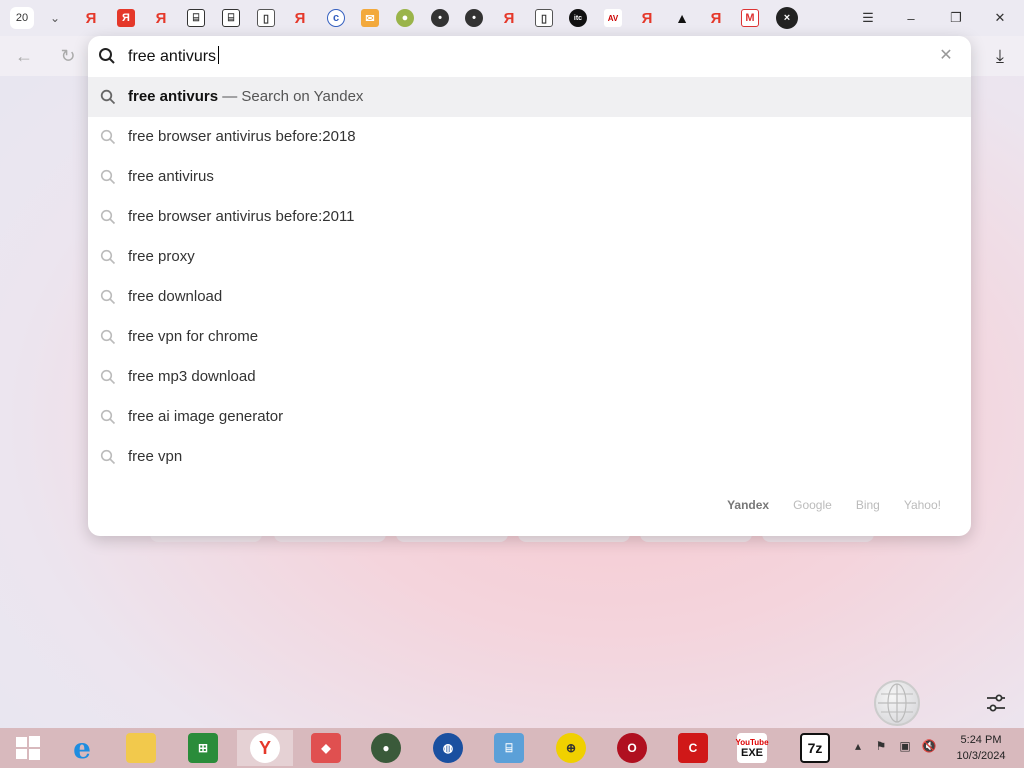  What do you see at coordinates (126, 18) in the screenshot?
I see `yandex-red-tab-icon: Я` at bounding box center [126, 18].